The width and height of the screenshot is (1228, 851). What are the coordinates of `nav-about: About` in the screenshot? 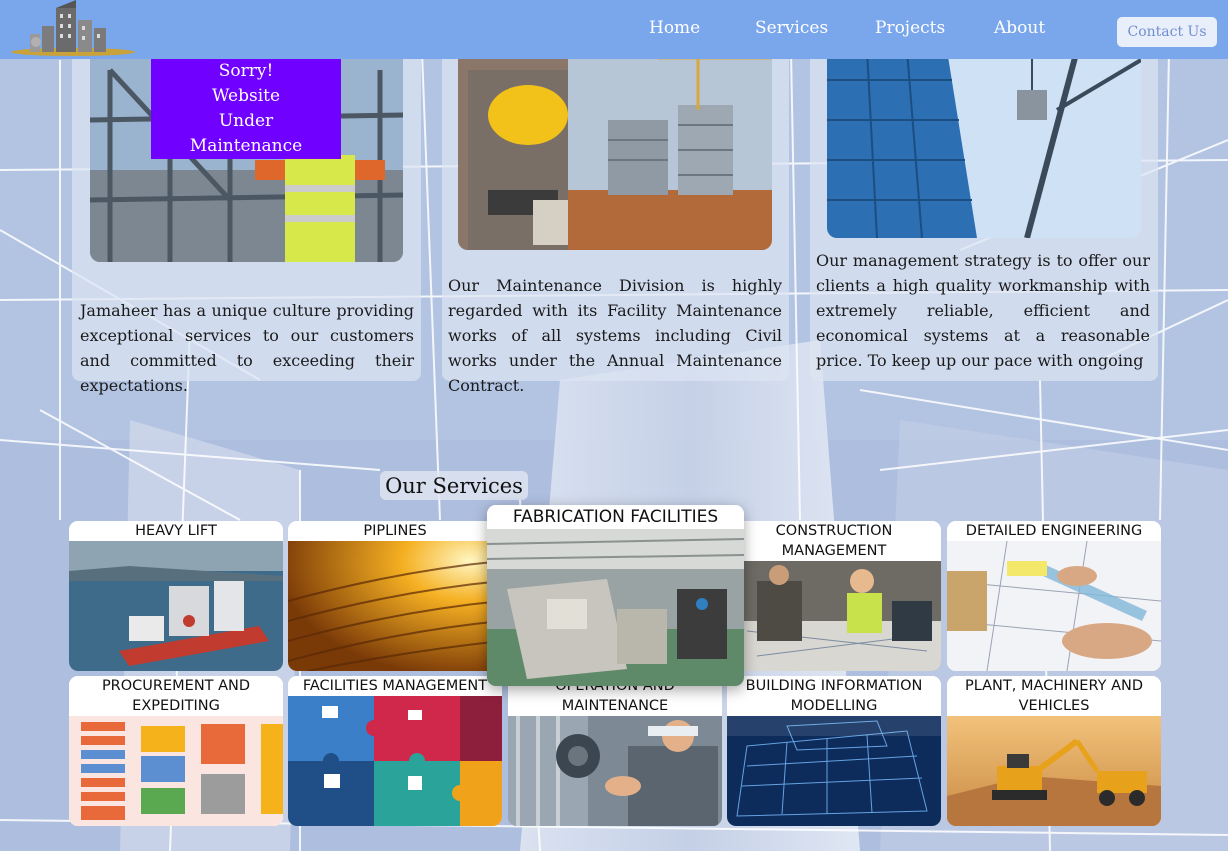 It's located at (1019, 28).